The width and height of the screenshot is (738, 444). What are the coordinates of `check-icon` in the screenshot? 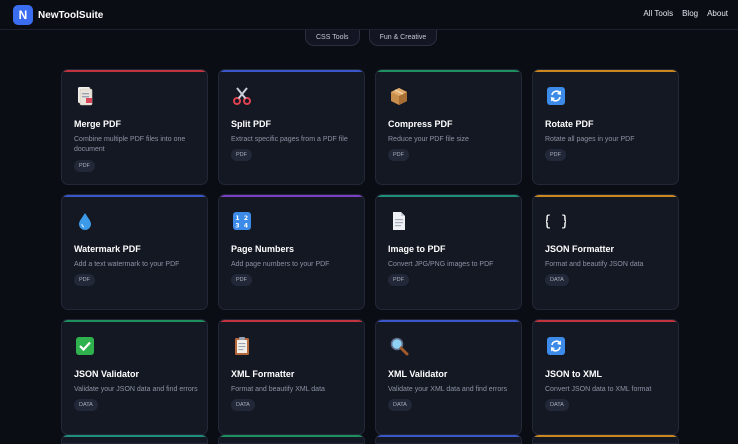 It's located at (85, 346).